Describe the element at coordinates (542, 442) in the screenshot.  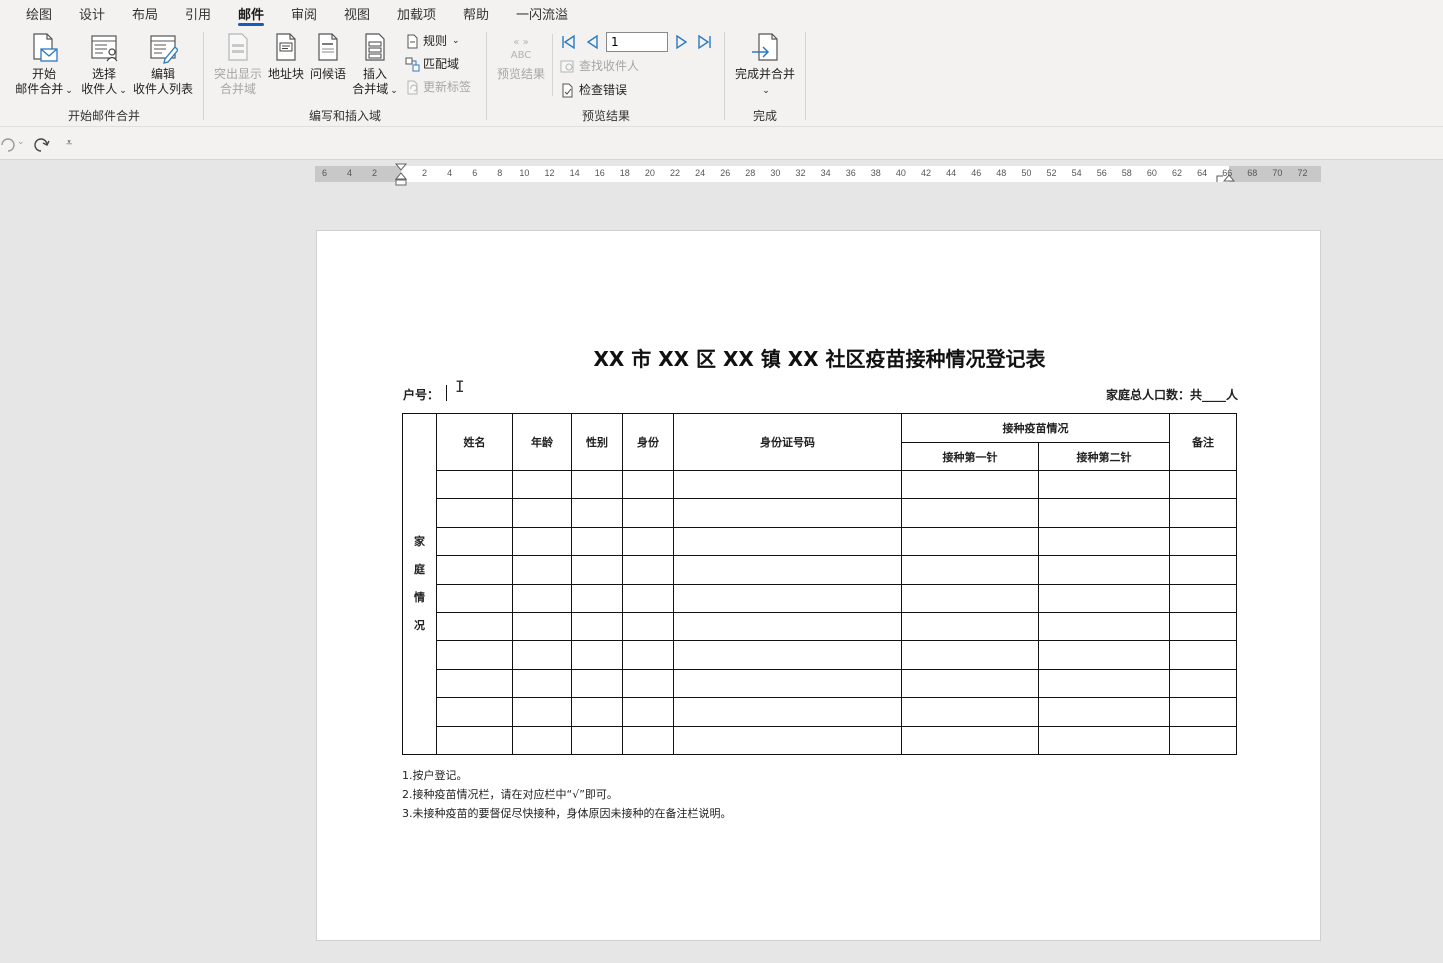
I see `header-age: 年龄` at that location.